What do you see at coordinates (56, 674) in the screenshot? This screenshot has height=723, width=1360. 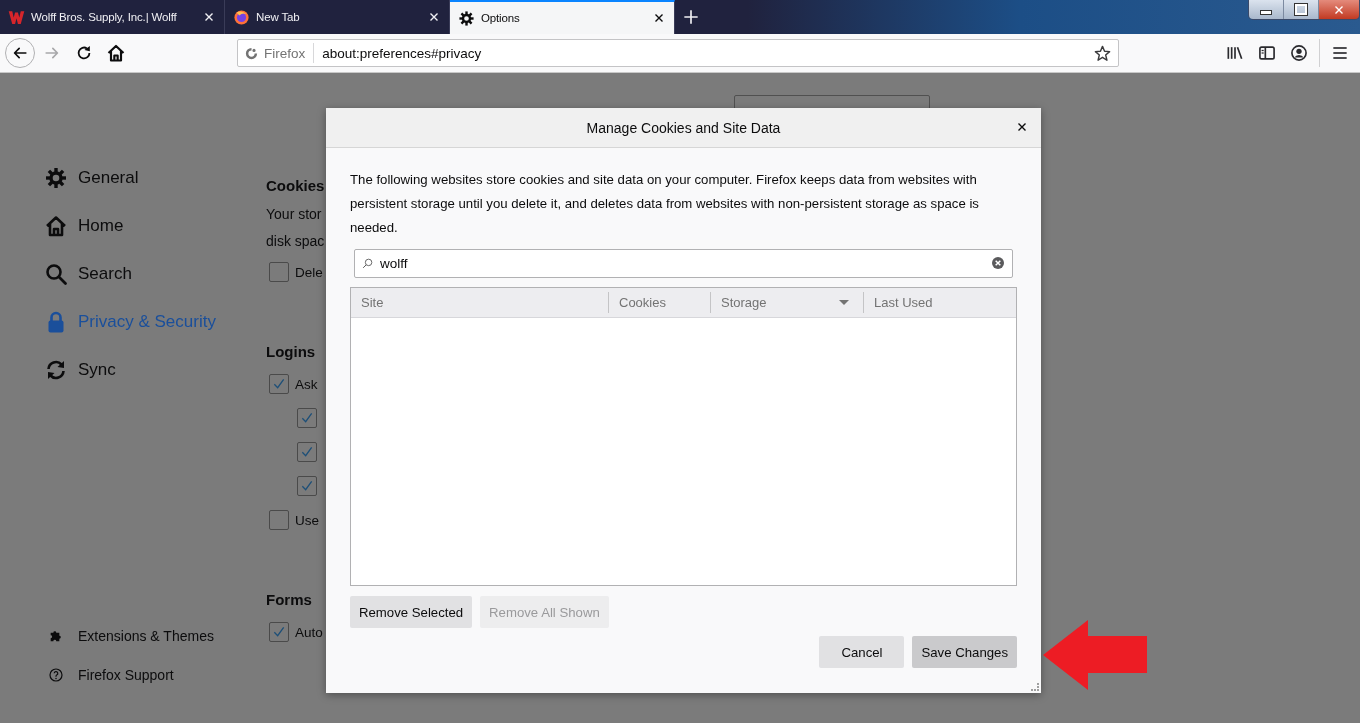 I see `help-icon` at bounding box center [56, 674].